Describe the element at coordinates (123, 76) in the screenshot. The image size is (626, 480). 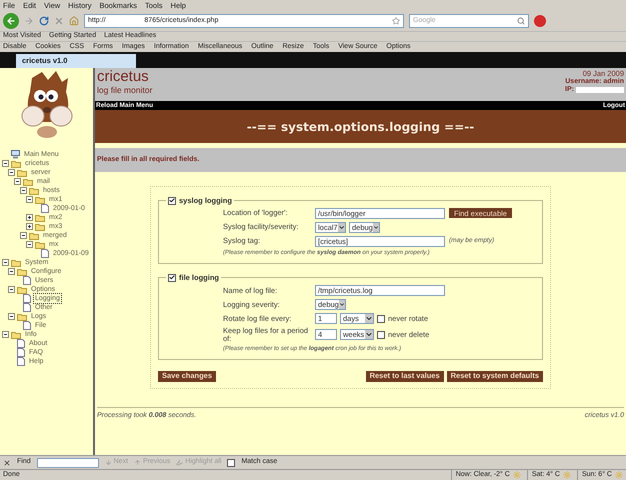
I see `app-title: cricetus` at that location.